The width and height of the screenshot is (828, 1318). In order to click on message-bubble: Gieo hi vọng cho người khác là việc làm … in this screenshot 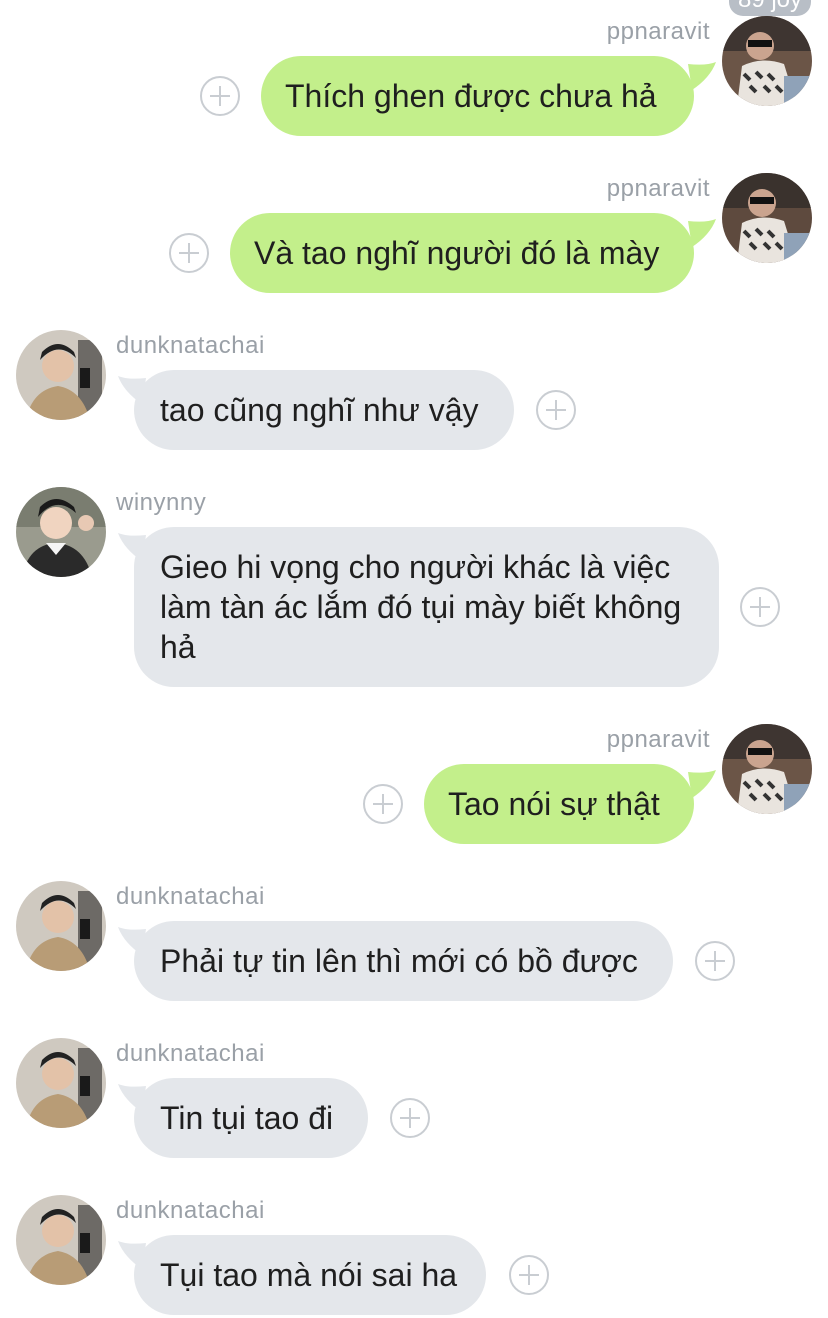, I will do `click(426, 607)`.